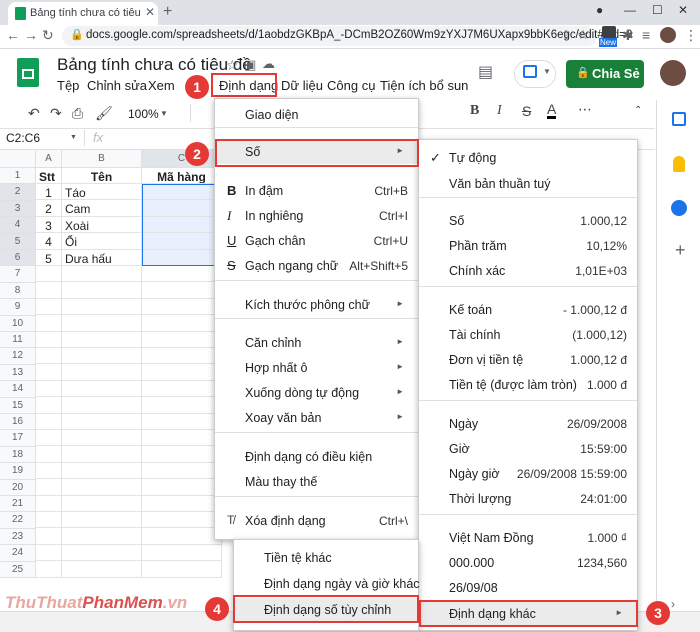  I want to click on number-format-duration: Thời lượng 24:01:00, so click(528, 499).